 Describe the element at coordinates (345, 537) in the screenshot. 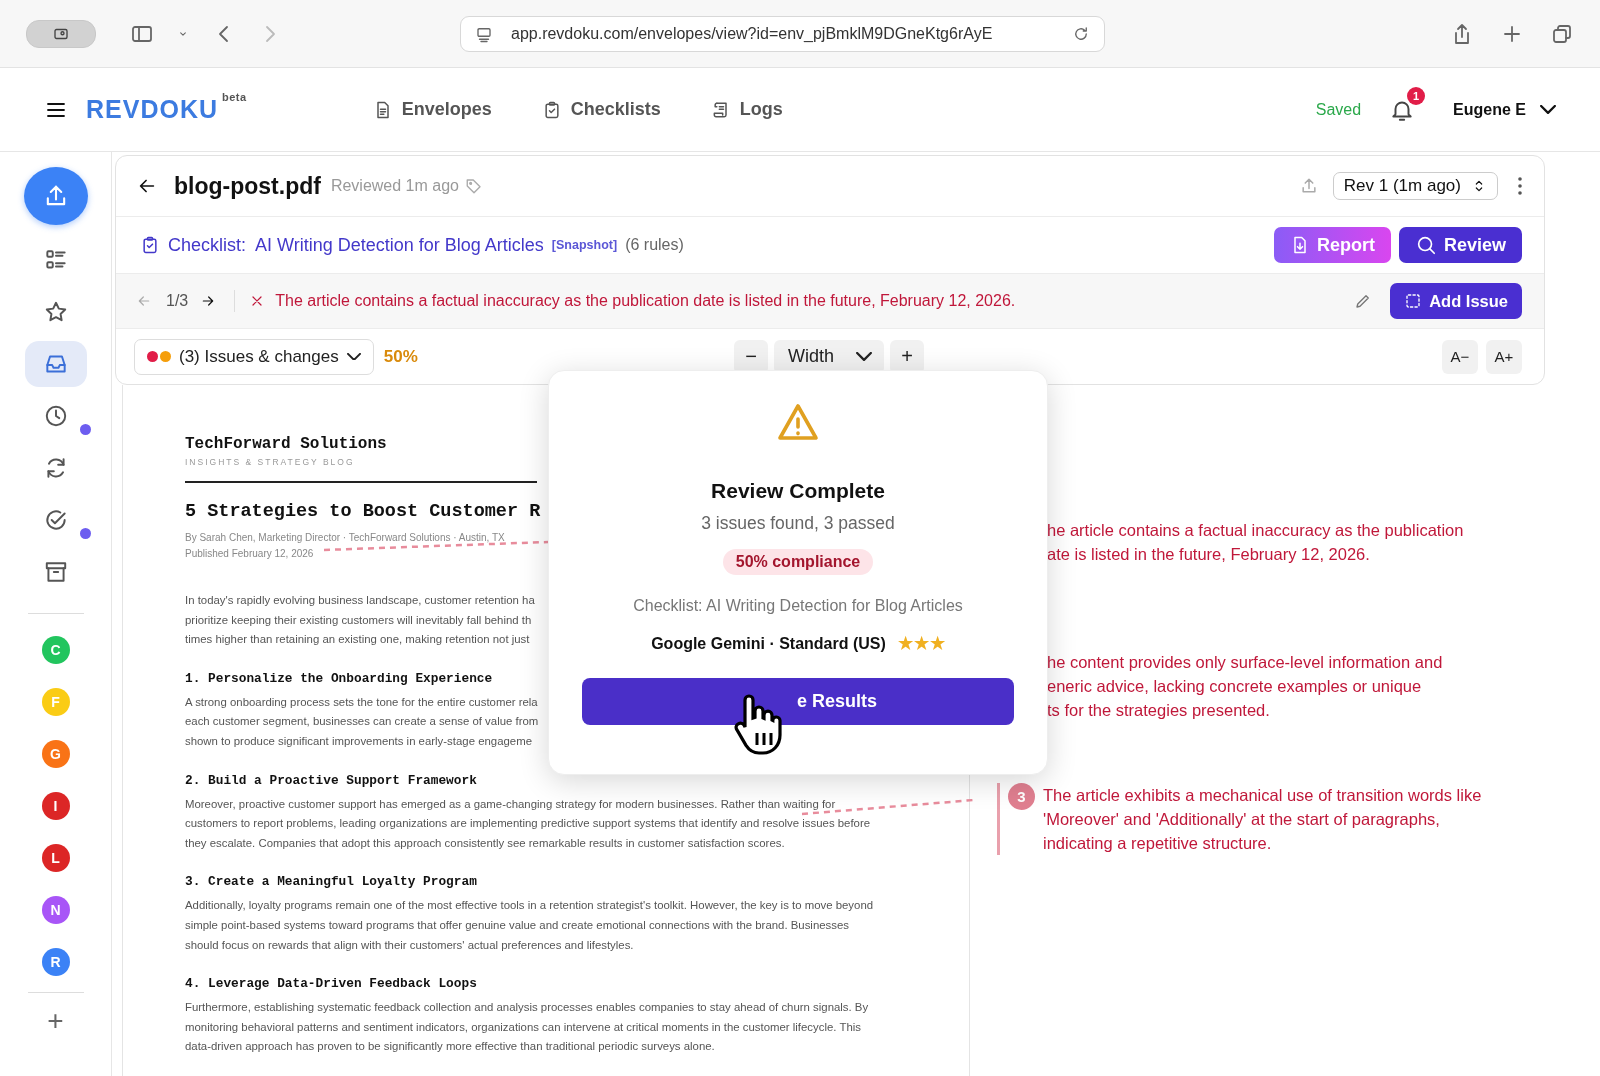

I see `byline: By Sarah Chen, Marketing Director · TechForward Solutions · Austin, TX` at that location.